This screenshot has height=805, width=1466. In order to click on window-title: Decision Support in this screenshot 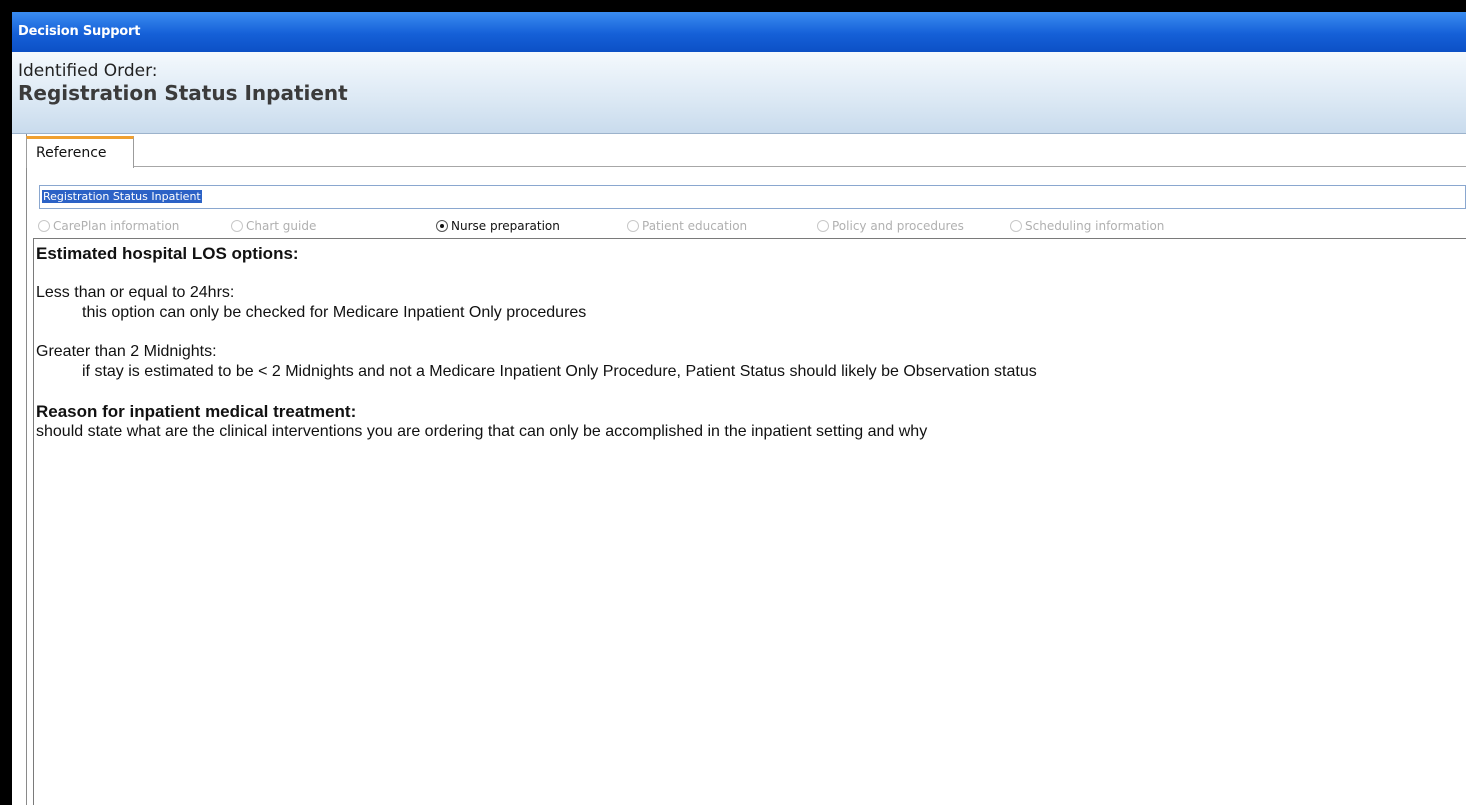, I will do `click(79, 31)`.